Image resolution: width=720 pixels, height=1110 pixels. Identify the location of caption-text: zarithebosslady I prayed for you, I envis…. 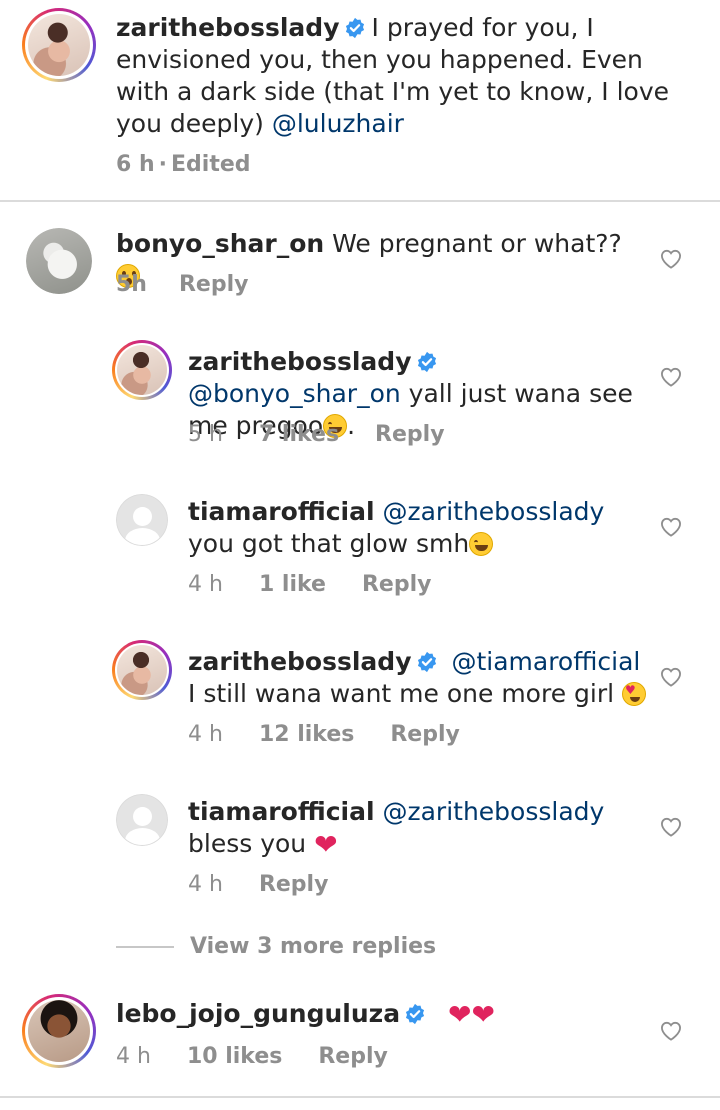
(396, 76).